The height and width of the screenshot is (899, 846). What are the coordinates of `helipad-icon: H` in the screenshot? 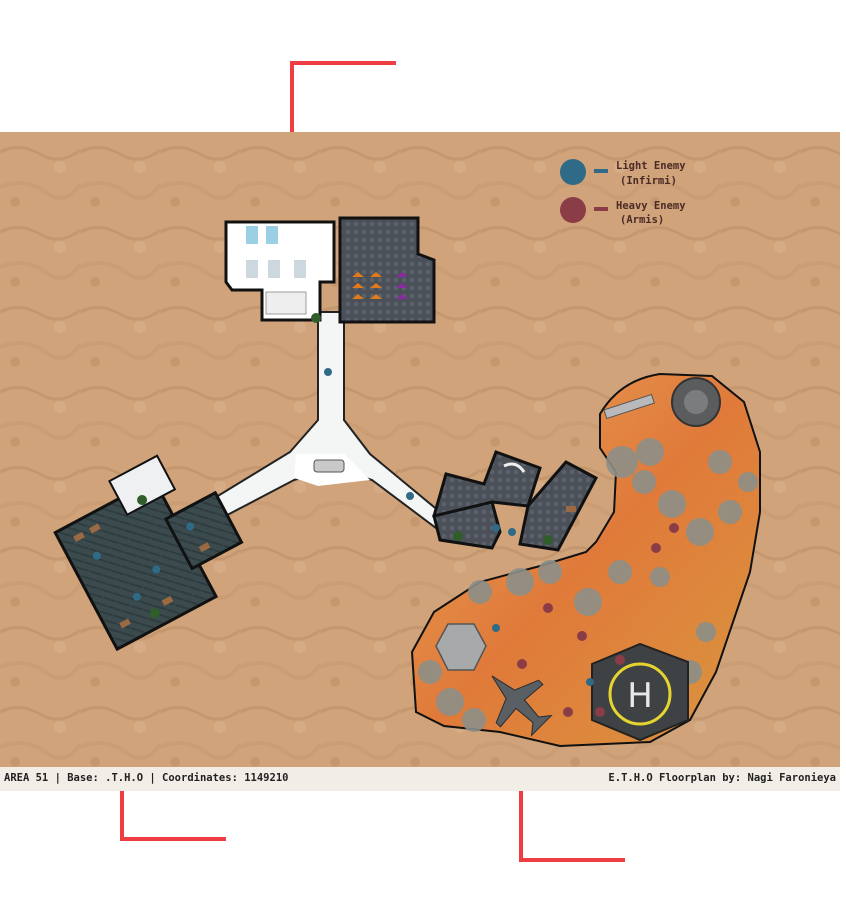 It's located at (640, 692).